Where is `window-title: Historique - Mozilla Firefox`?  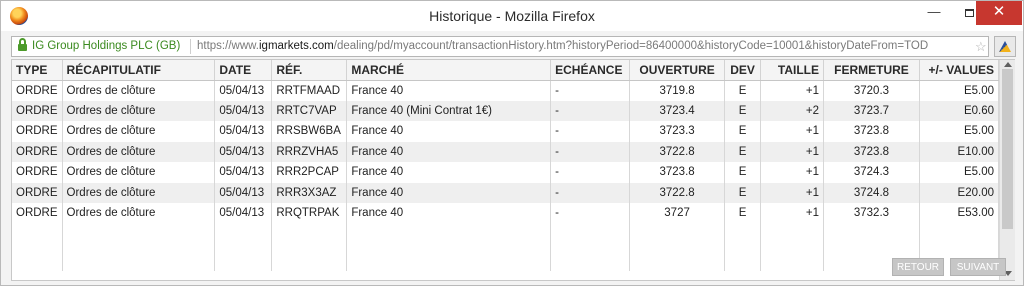 window-title: Historique - Mozilla Firefox is located at coordinates (512, 16).